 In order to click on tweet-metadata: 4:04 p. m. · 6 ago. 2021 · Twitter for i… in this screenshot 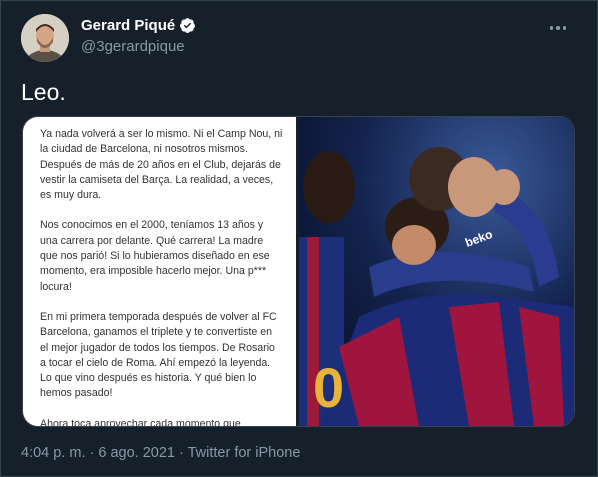, I will do `click(160, 453)`.